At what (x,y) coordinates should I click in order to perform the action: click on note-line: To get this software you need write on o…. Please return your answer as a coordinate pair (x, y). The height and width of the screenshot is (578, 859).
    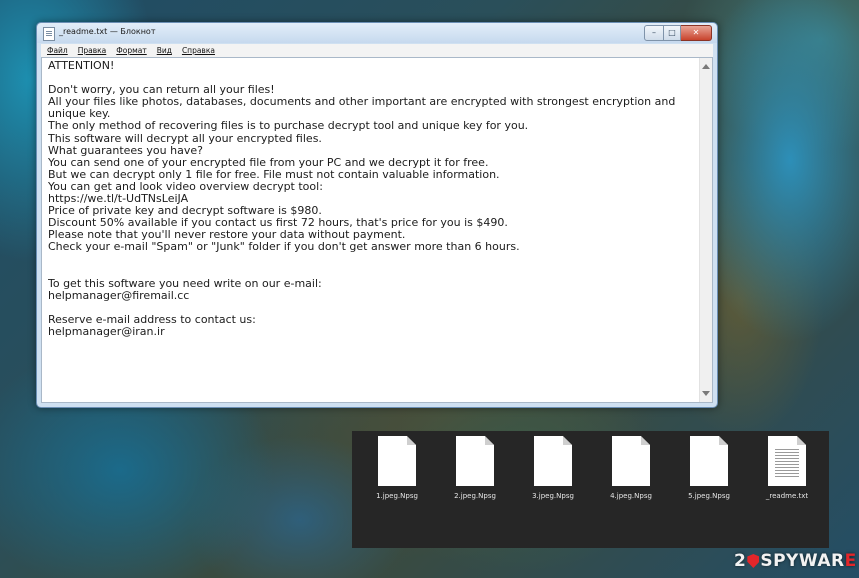
    Looking at the image, I should click on (185, 283).